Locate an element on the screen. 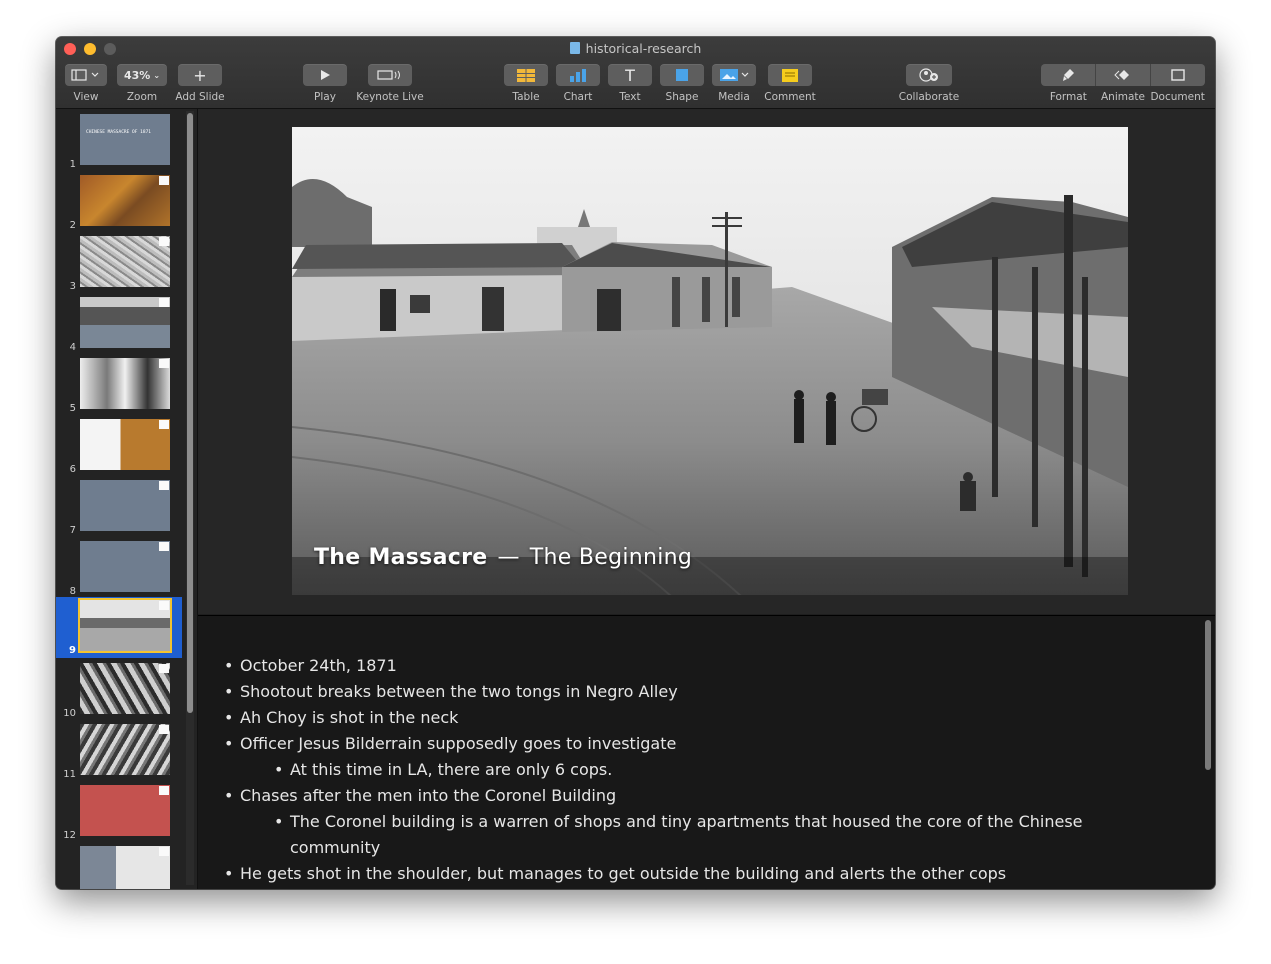 The height and width of the screenshot is (964, 1271). notes-scrollbar is located at coordinates (1208, 695).